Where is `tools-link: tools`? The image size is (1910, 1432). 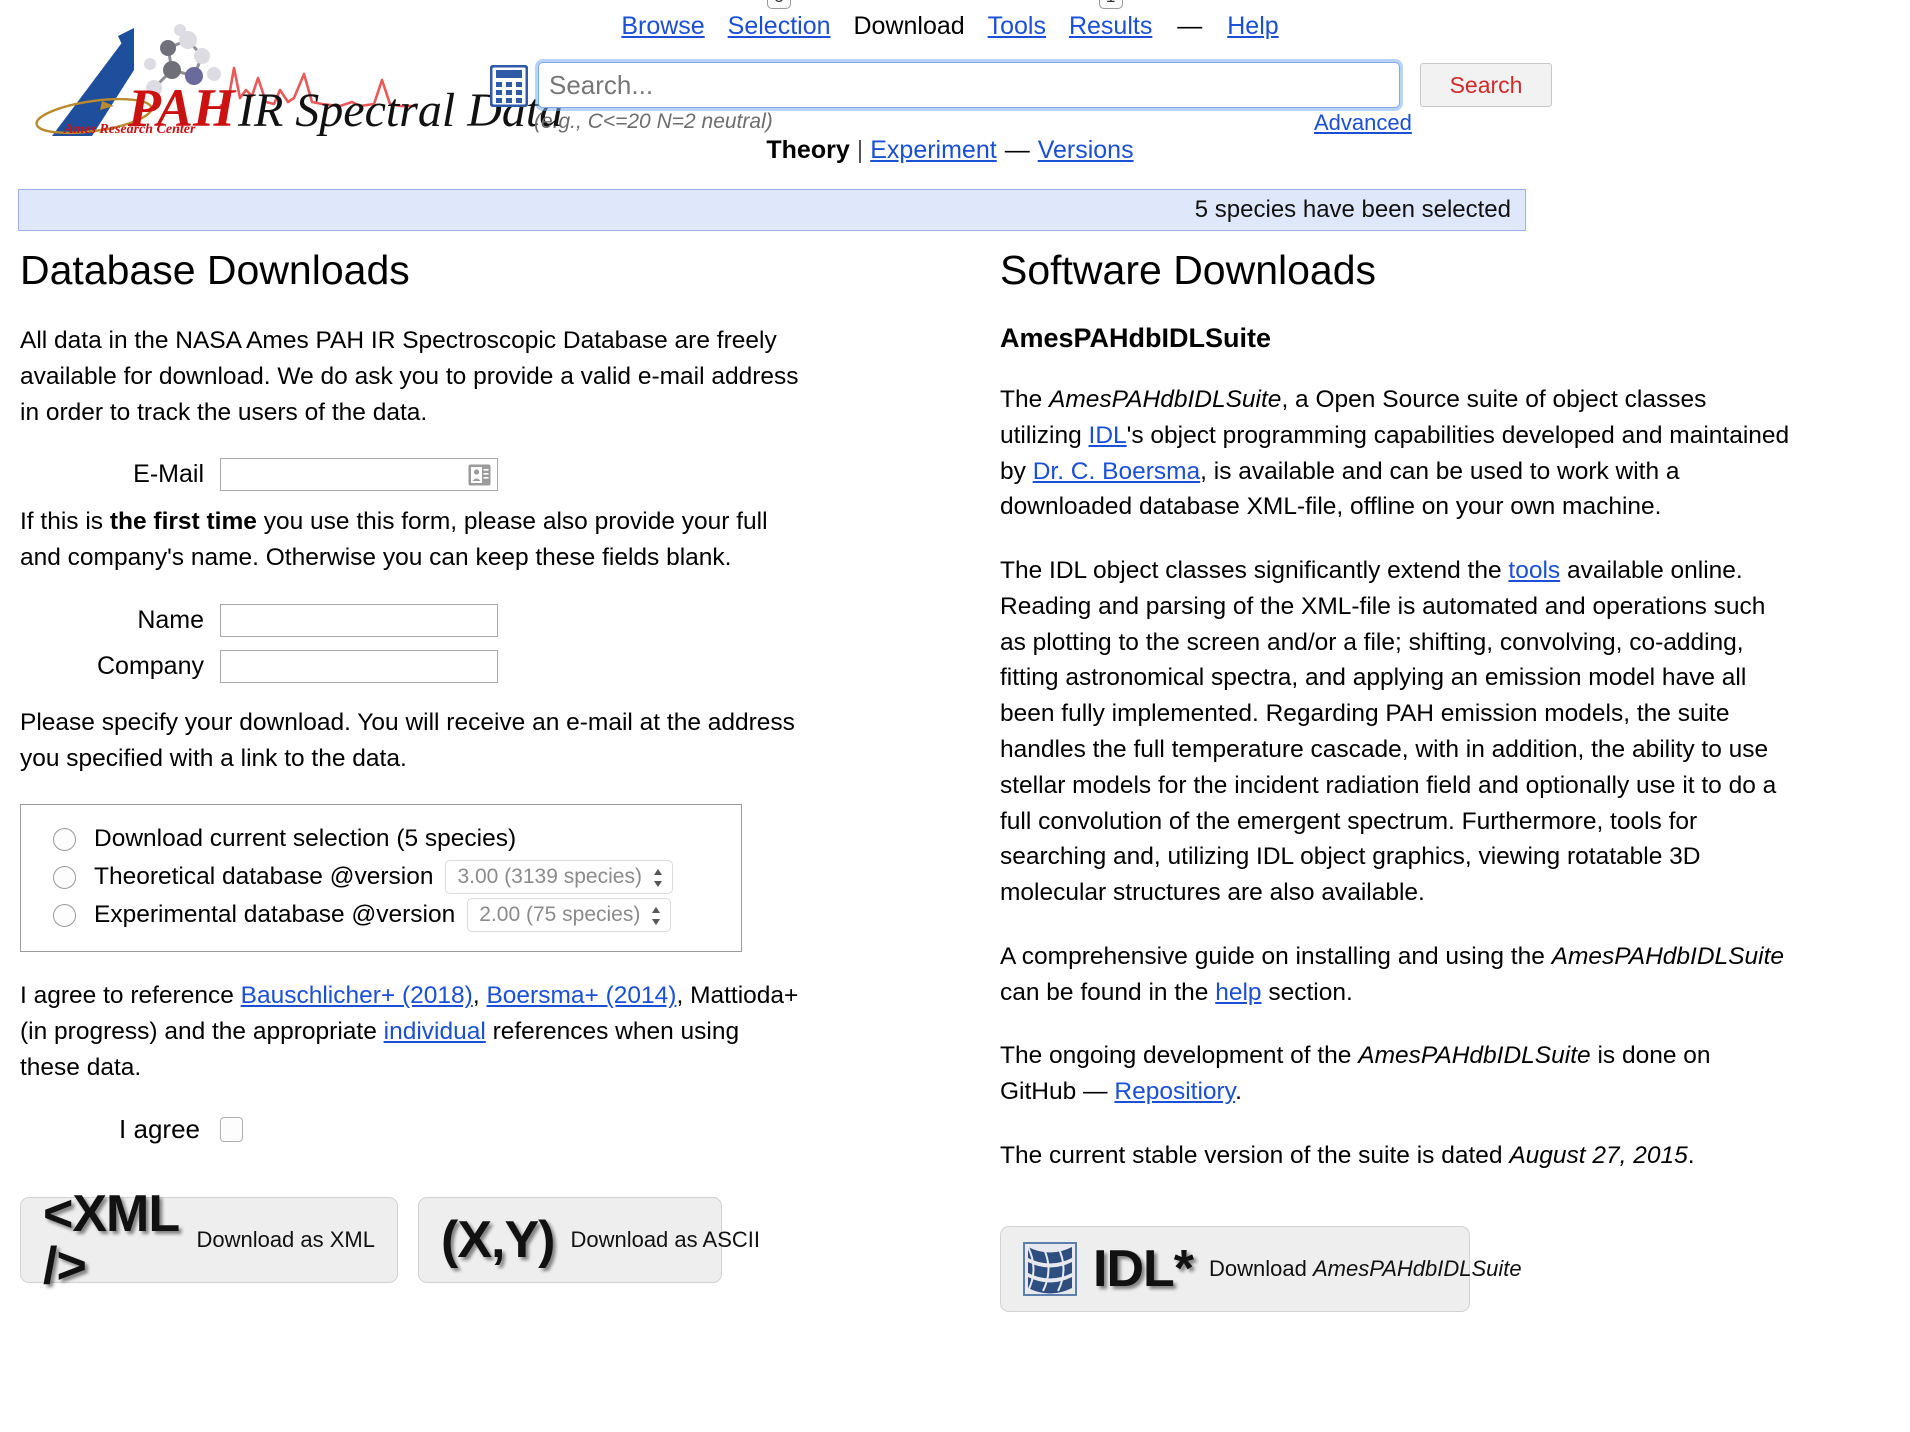
tools-link: tools is located at coordinates (1534, 570).